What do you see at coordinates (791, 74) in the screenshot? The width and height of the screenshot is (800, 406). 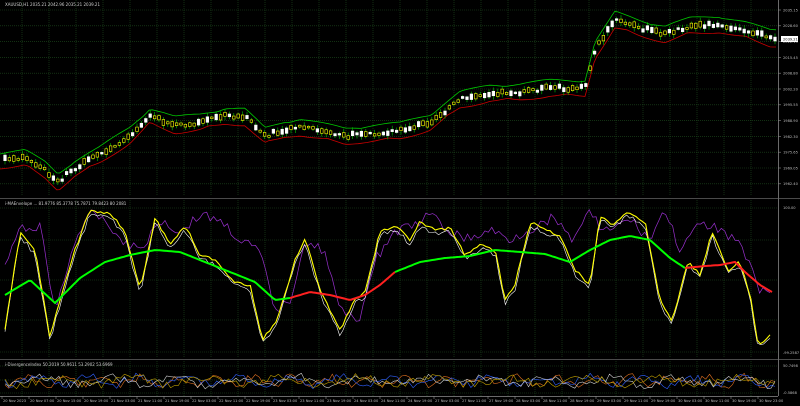 I see `price-tick-label: 2008.80` at bounding box center [791, 74].